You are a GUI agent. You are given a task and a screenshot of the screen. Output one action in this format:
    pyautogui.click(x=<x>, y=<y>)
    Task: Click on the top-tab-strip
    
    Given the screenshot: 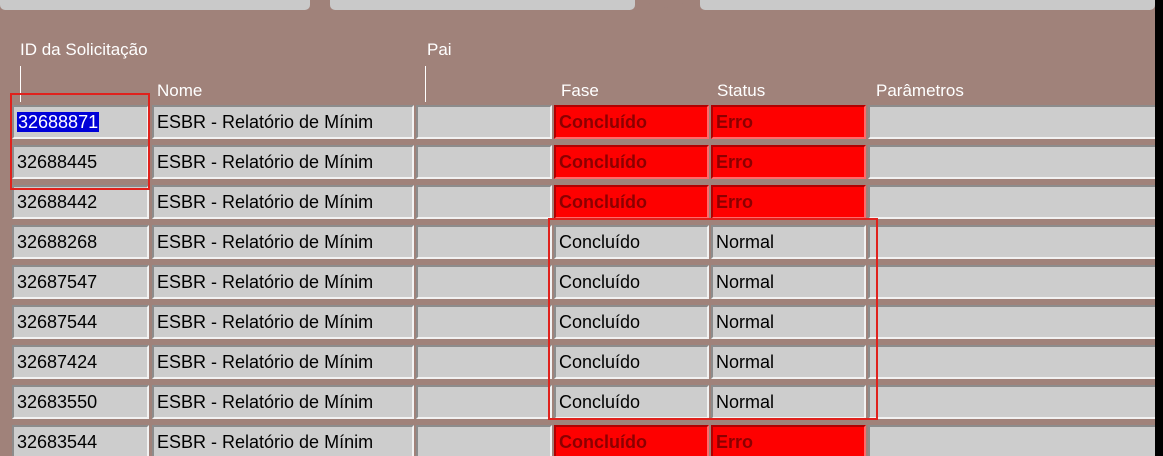 What is the action you would take?
    pyautogui.click(x=577, y=8)
    